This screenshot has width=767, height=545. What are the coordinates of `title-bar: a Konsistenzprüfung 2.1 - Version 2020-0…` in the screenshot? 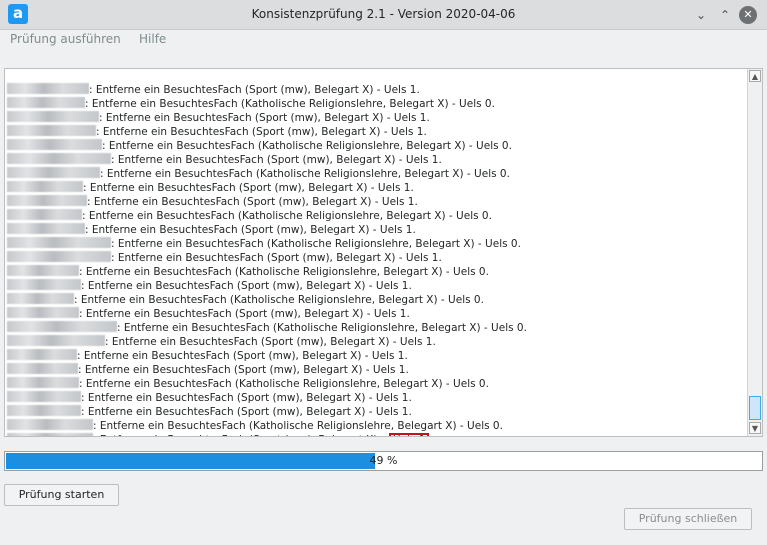 It's located at (383, 15).